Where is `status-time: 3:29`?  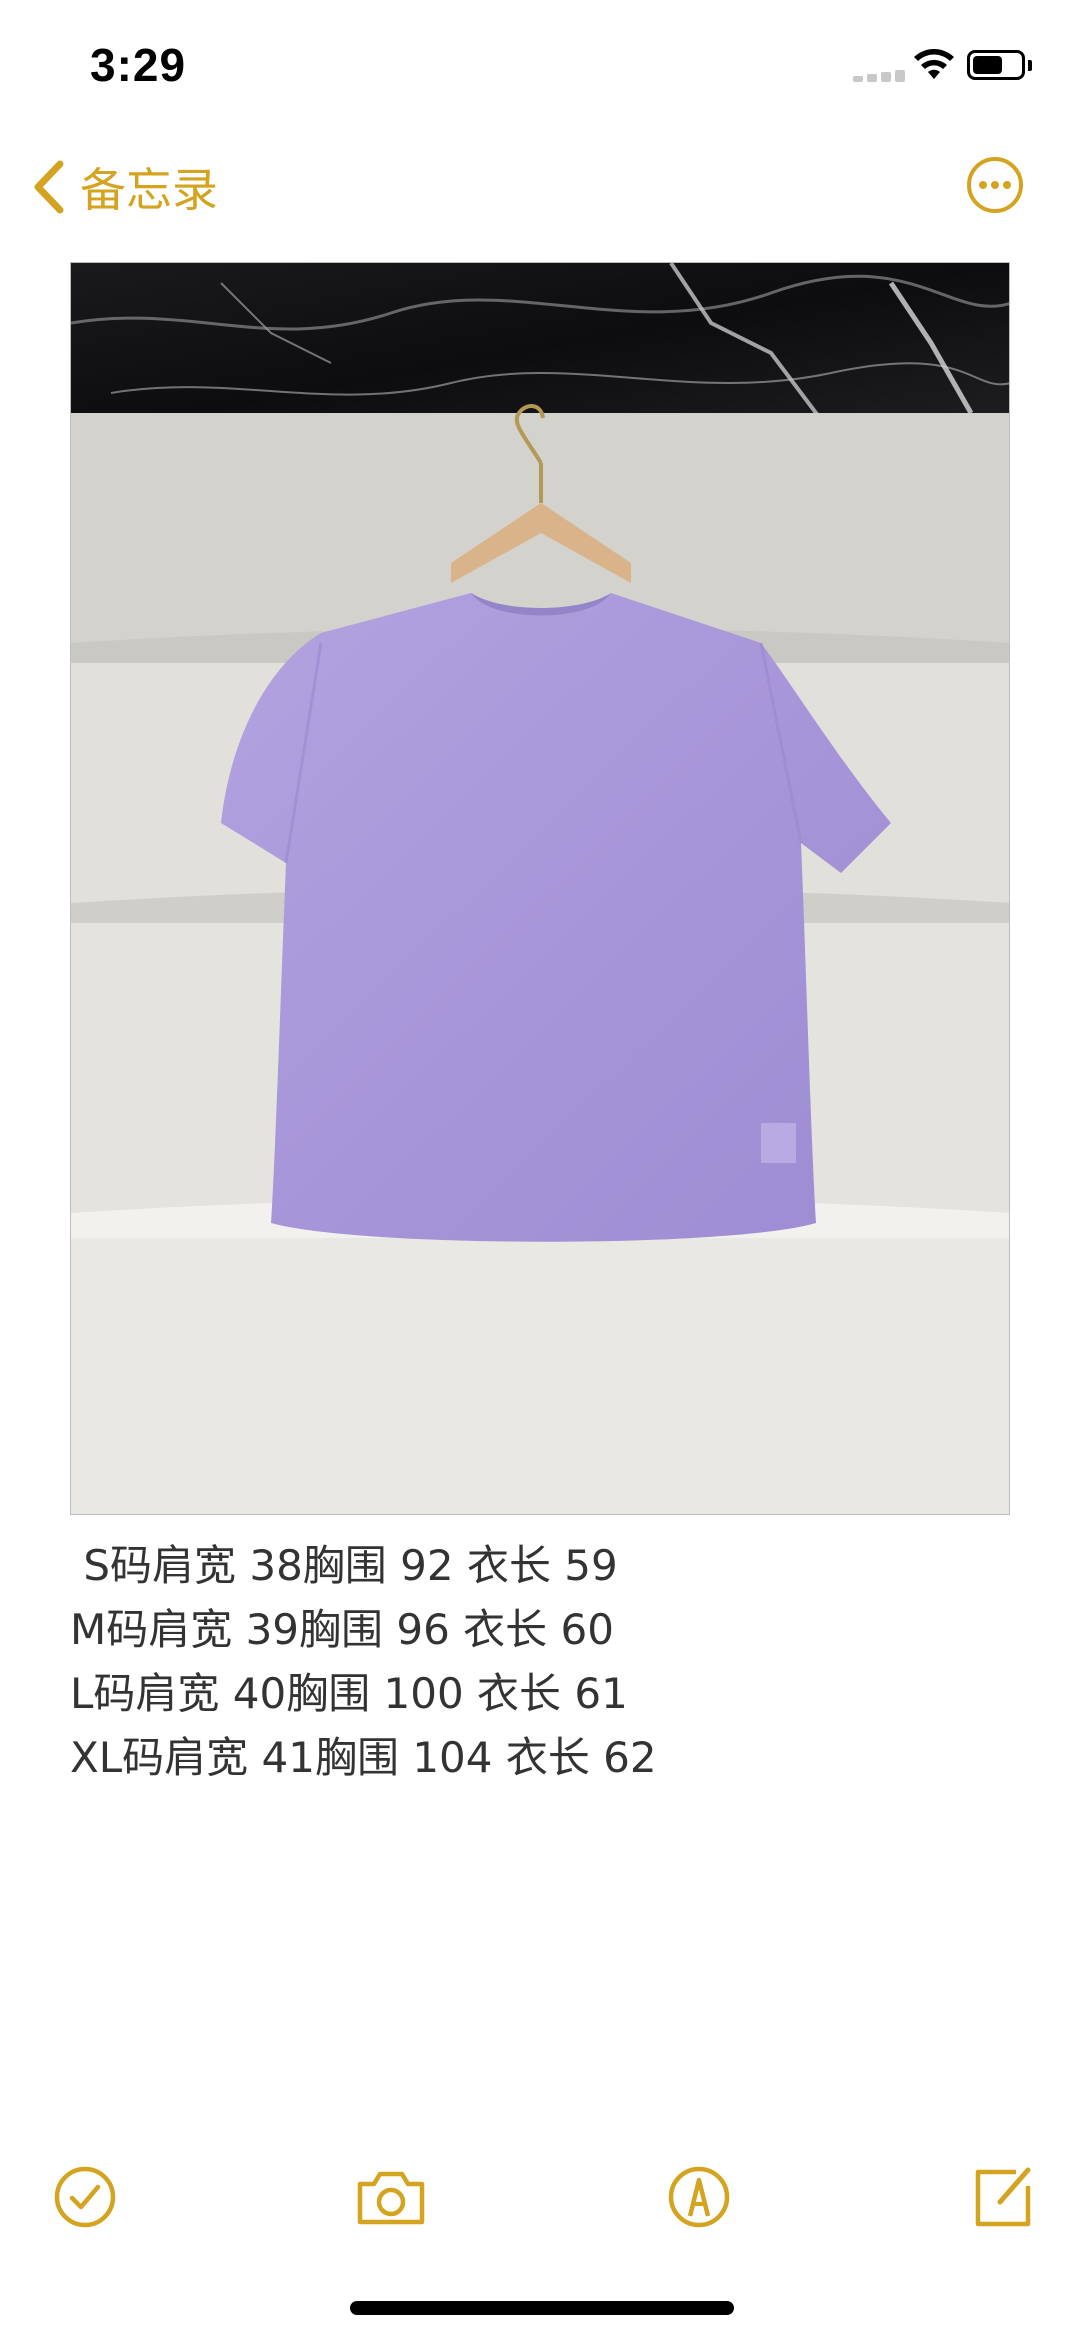 status-time: 3:29 is located at coordinates (138, 65).